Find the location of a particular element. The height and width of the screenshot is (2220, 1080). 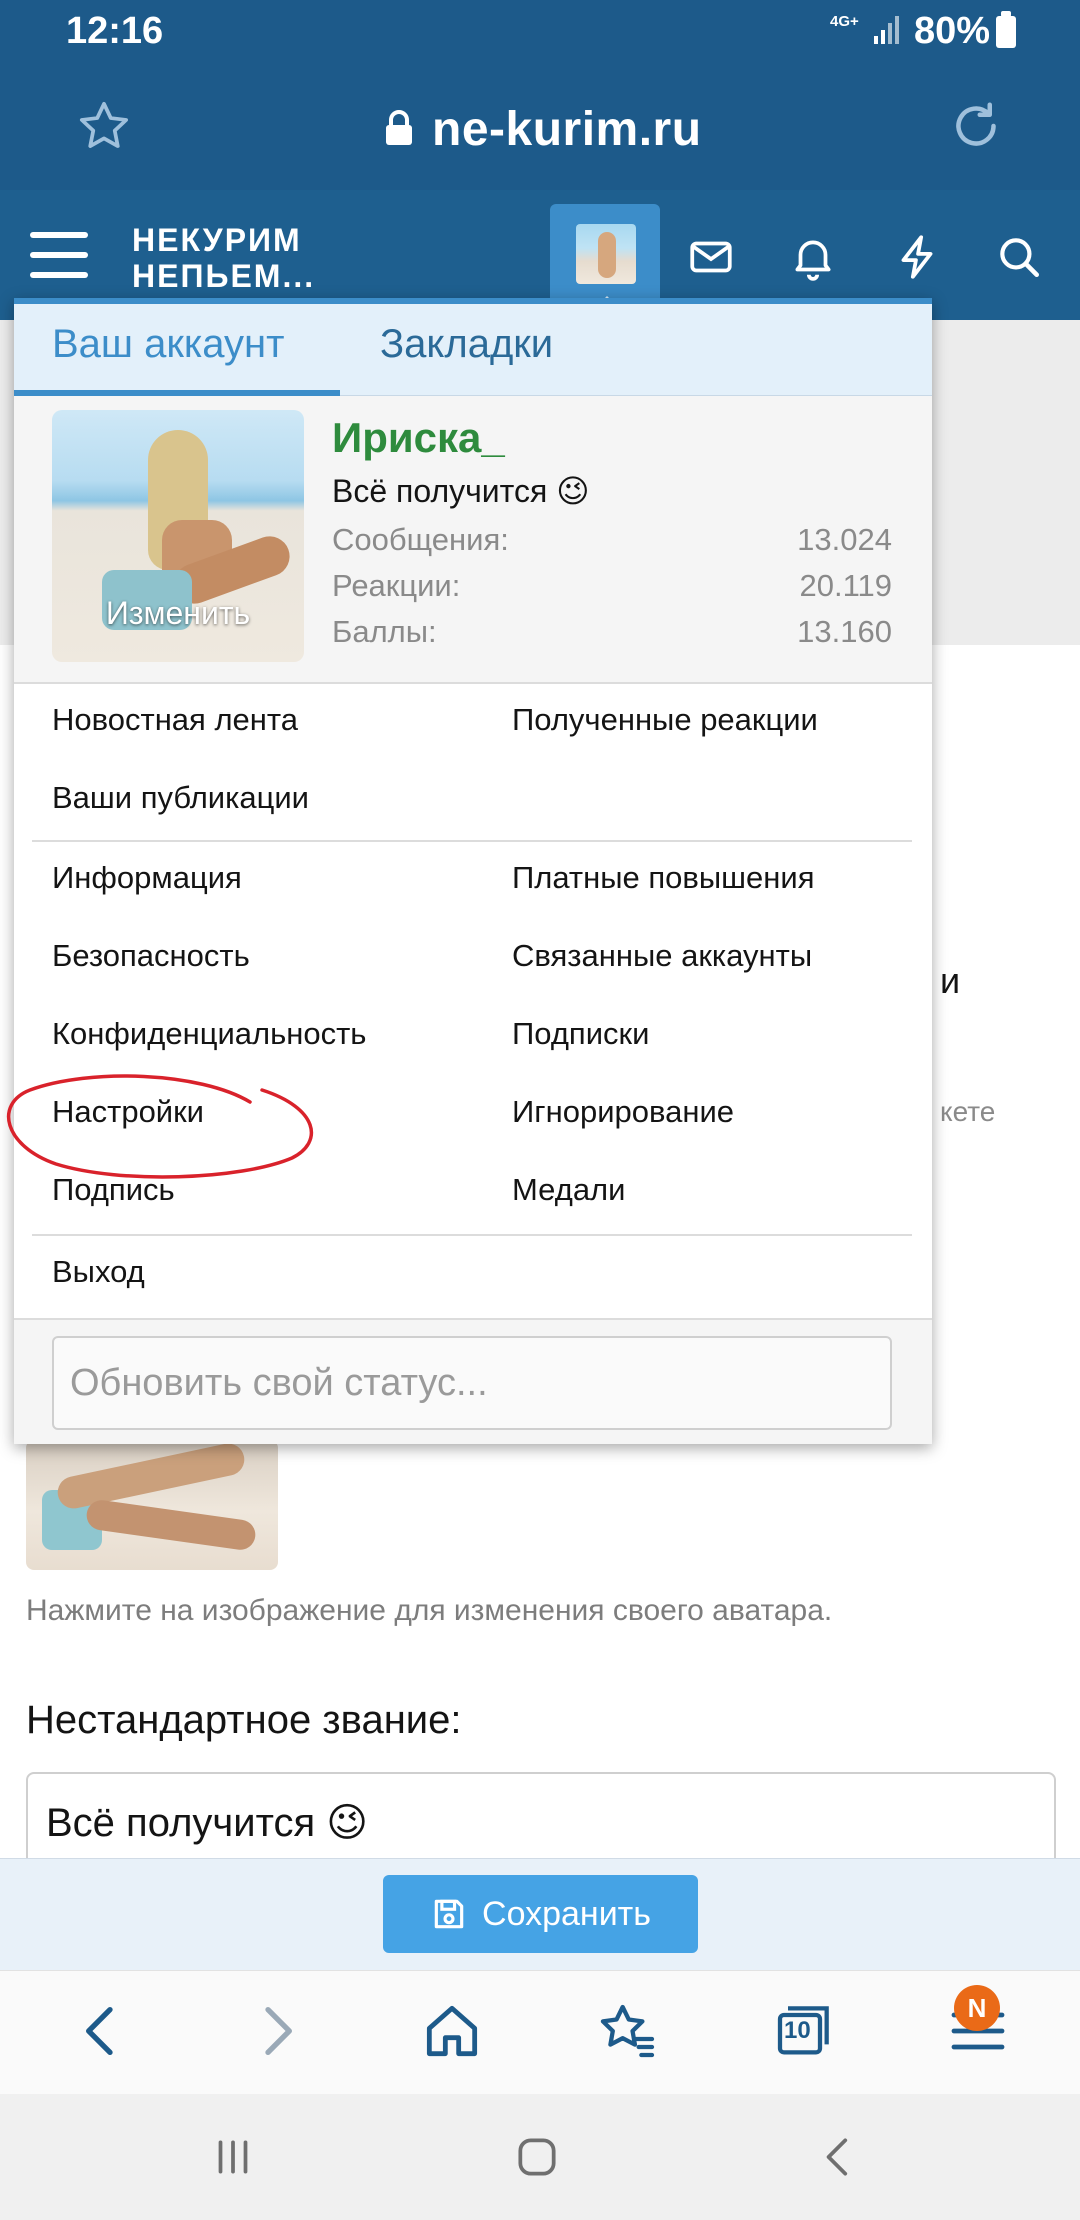

lock-icon is located at coordinates (399, 127).